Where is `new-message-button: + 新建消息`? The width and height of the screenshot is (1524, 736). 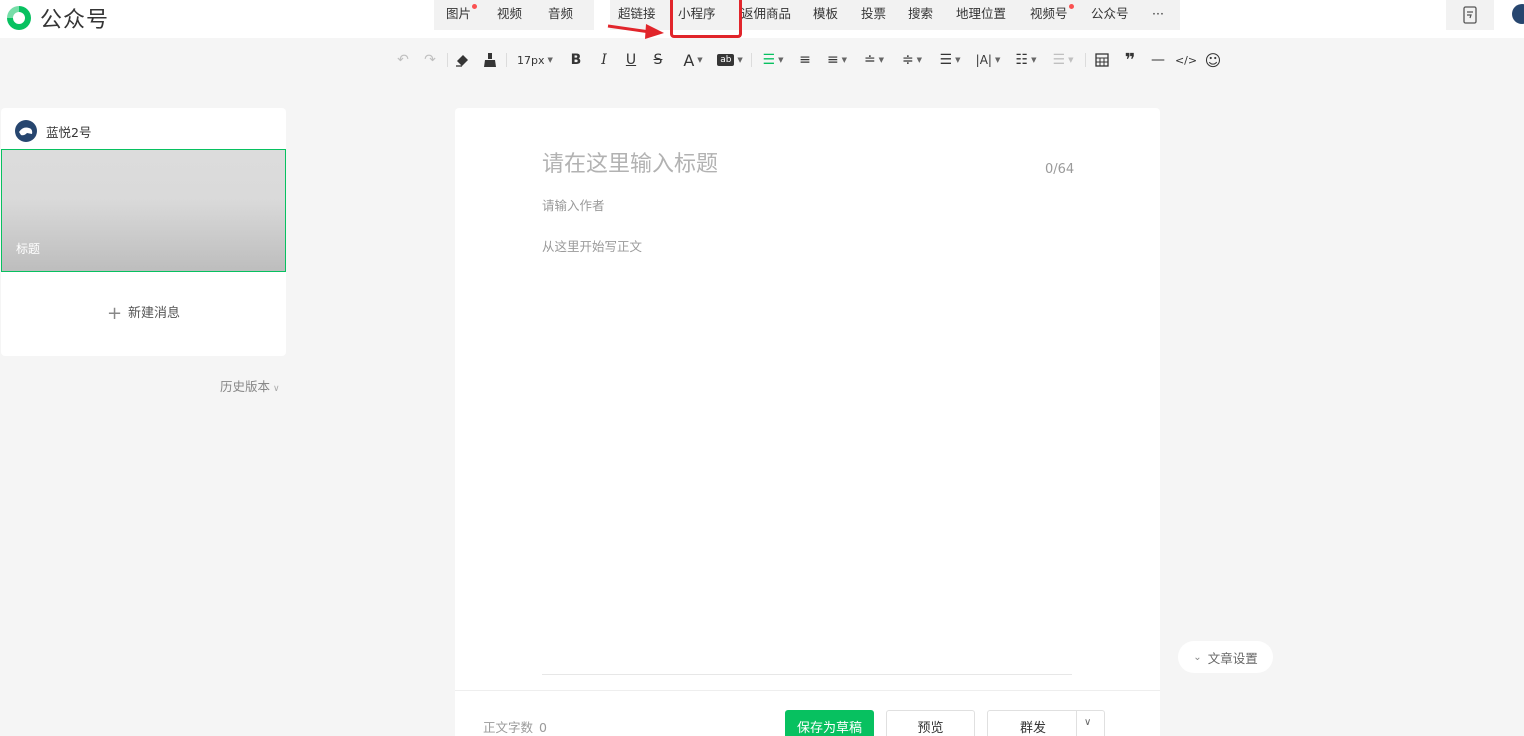 new-message-button: + 新建消息 is located at coordinates (143, 313).